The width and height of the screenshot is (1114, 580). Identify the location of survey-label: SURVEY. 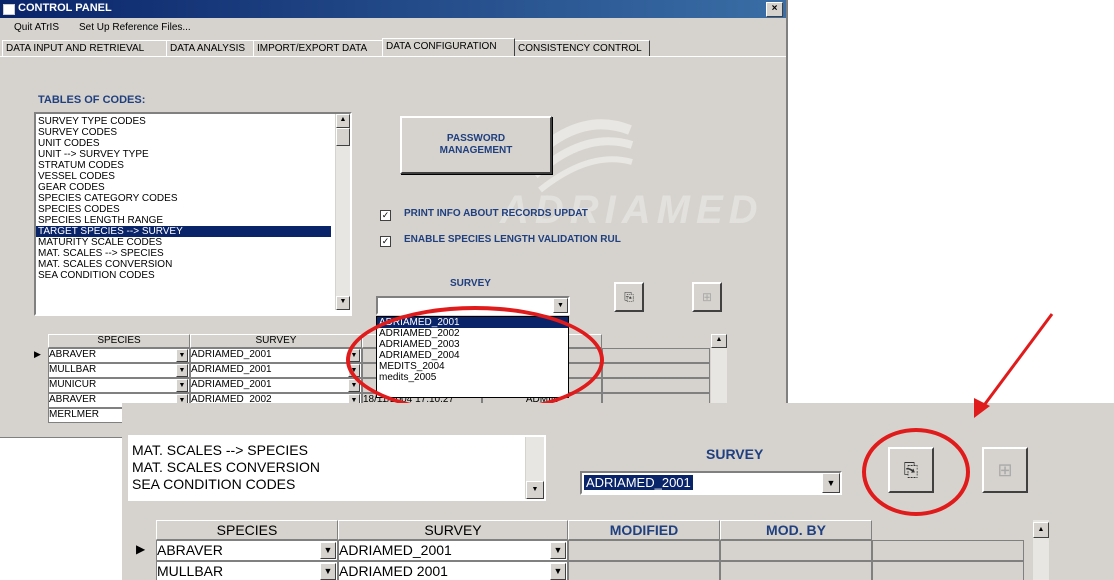
(470, 283).